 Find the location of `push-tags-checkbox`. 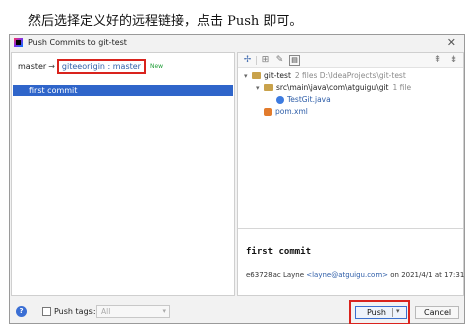

push-tags-checkbox is located at coordinates (46, 311).